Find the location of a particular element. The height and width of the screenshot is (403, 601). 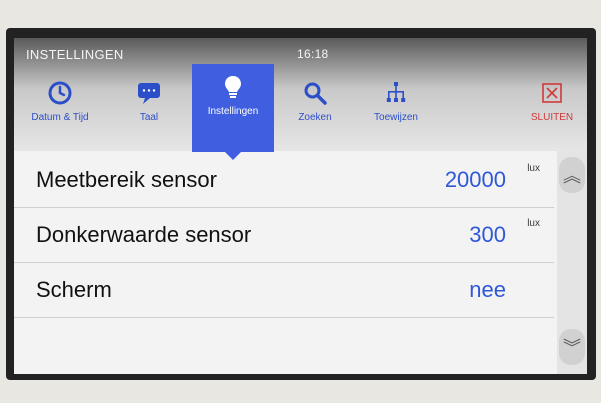

tab-taal: Taal is located at coordinates (149, 109).